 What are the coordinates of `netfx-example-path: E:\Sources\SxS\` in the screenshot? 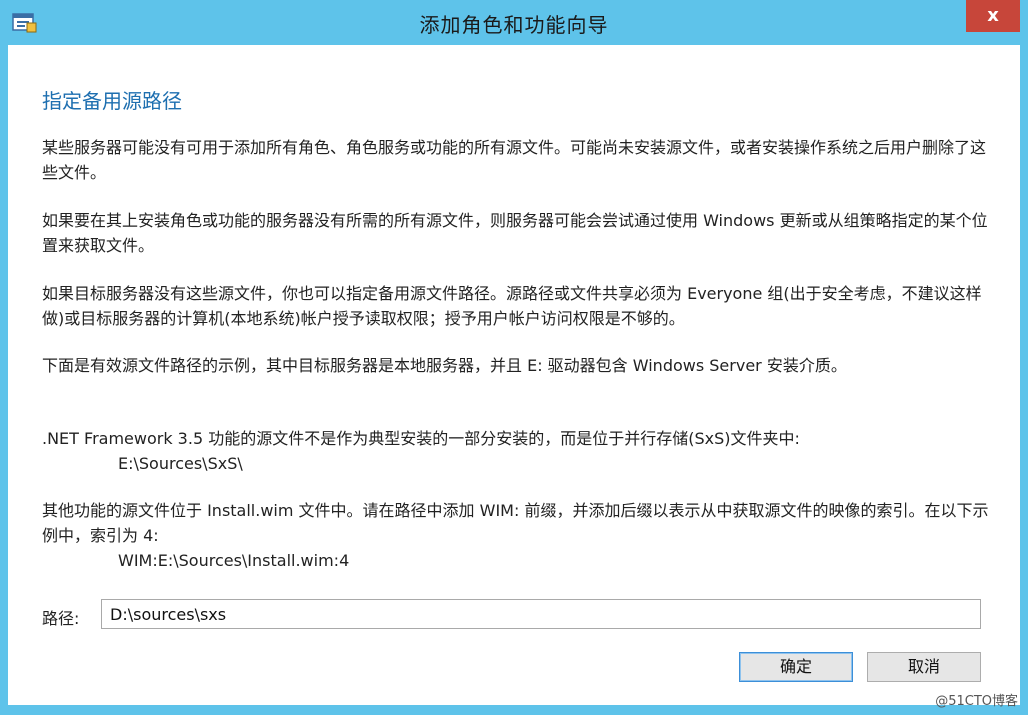 It's located at (180, 463).